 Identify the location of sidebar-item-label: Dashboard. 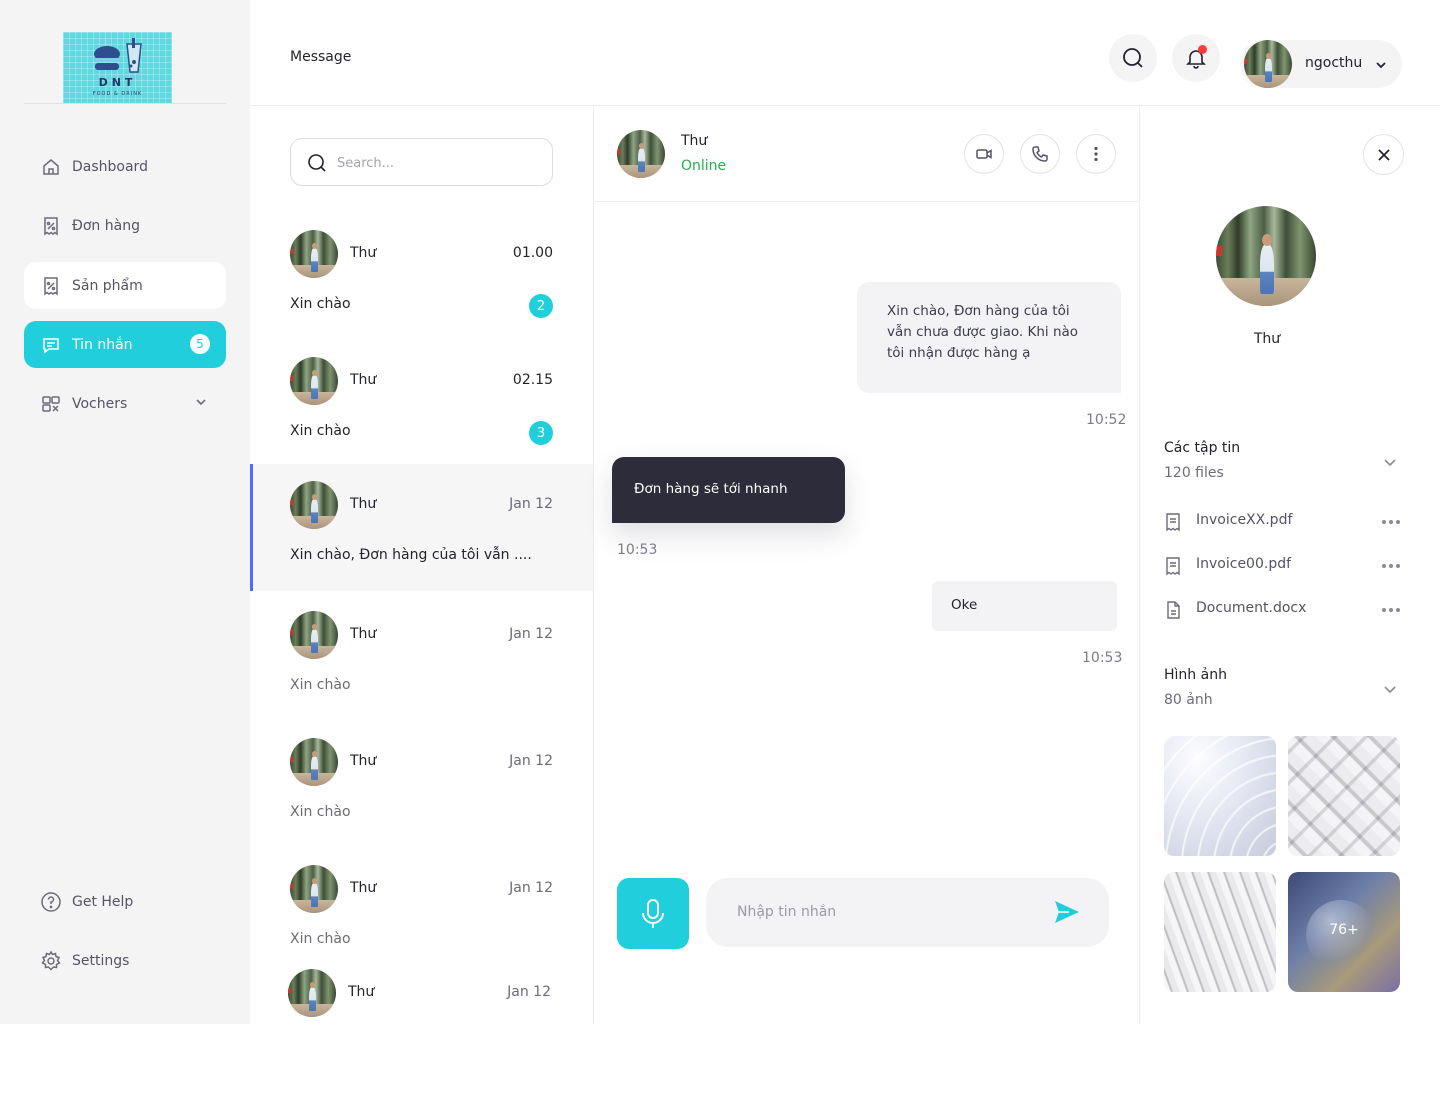
(110, 166).